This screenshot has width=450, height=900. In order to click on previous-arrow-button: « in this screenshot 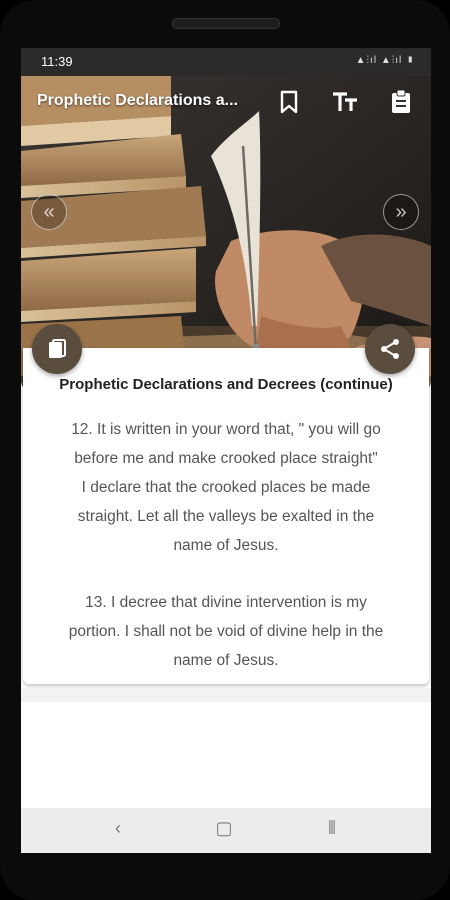, I will do `click(49, 212)`.